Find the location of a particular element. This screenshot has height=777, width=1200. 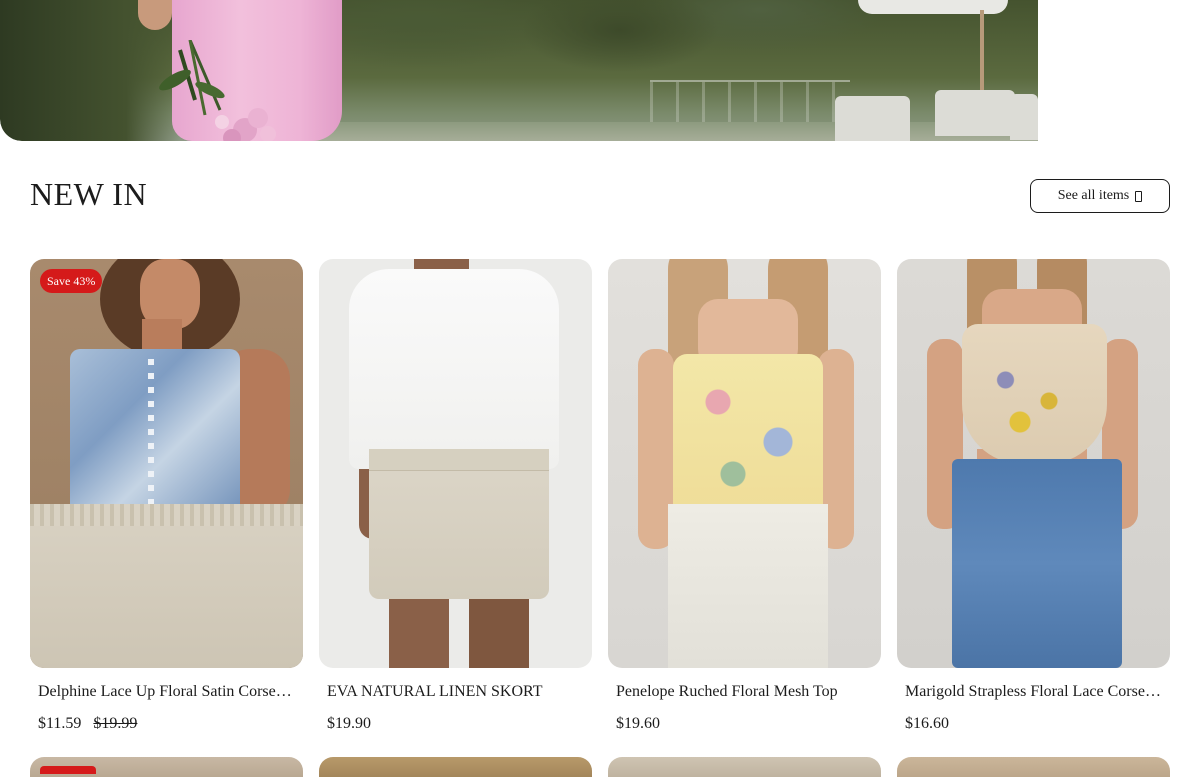

product-card: EVA NATURAL LINEN SKORT $19.90 is located at coordinates (455, 496).